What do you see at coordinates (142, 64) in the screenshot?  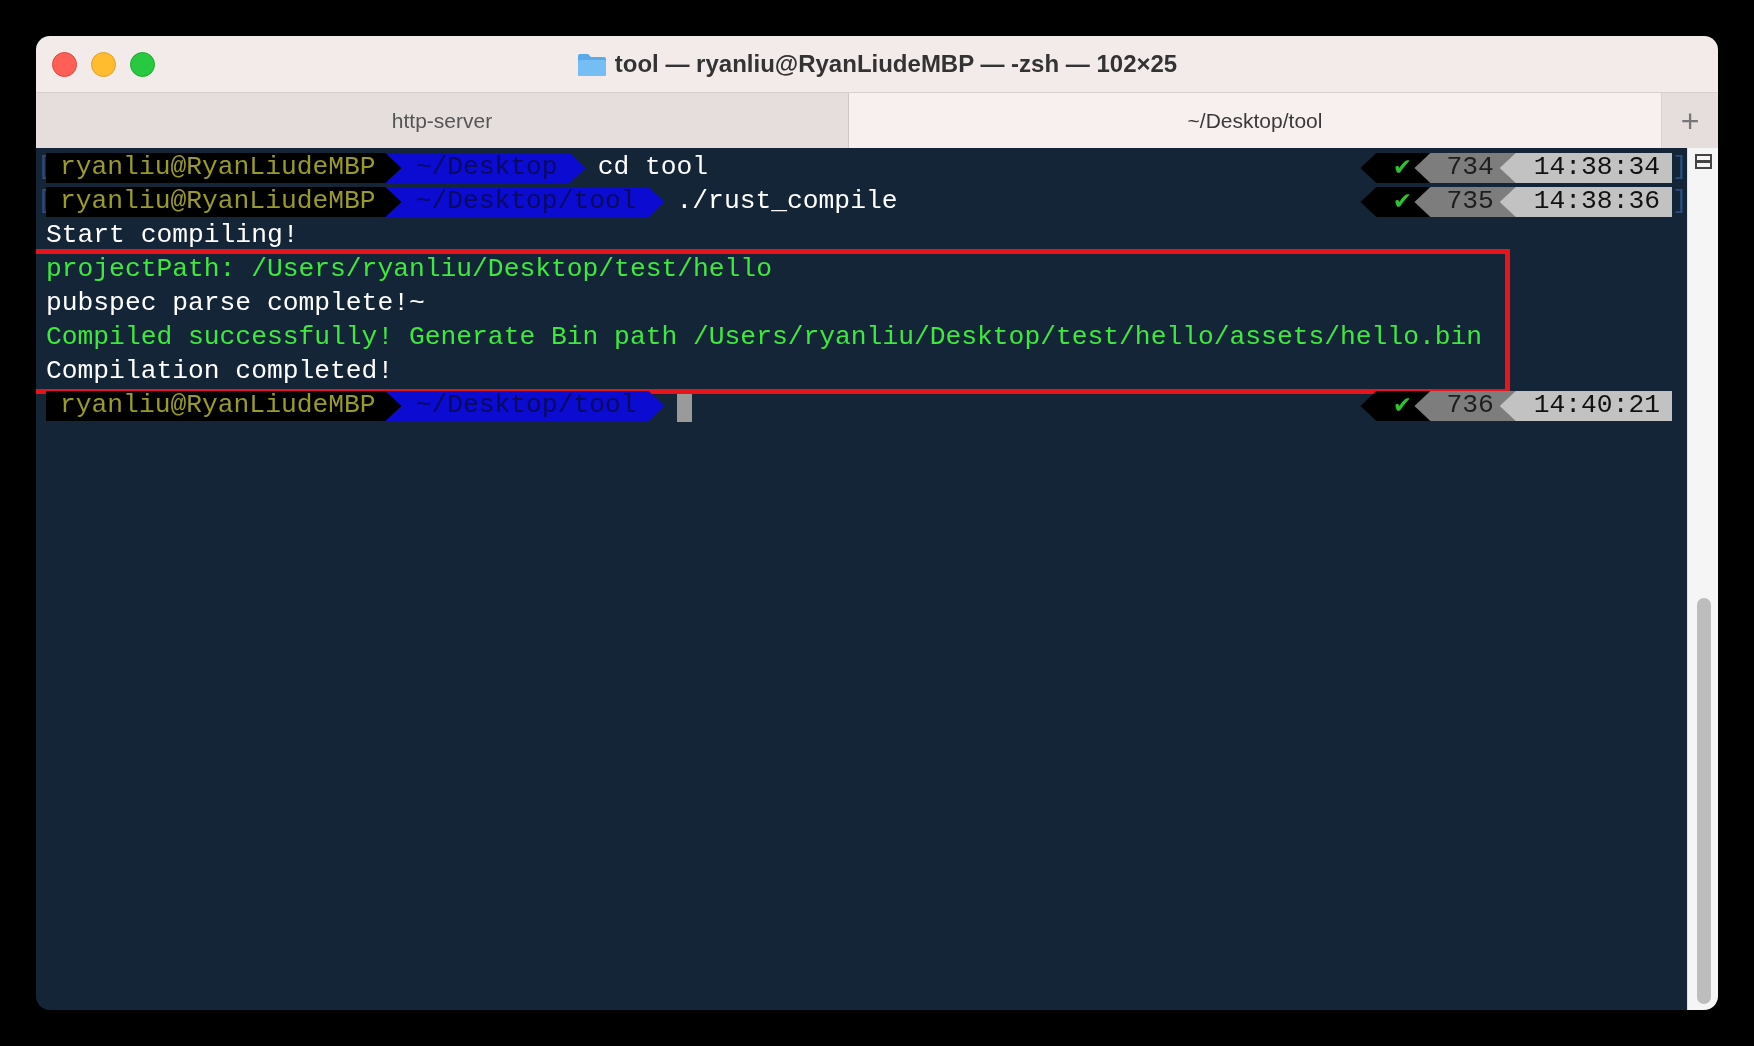 I see `zoom-button` at bounding box center [142, 64].